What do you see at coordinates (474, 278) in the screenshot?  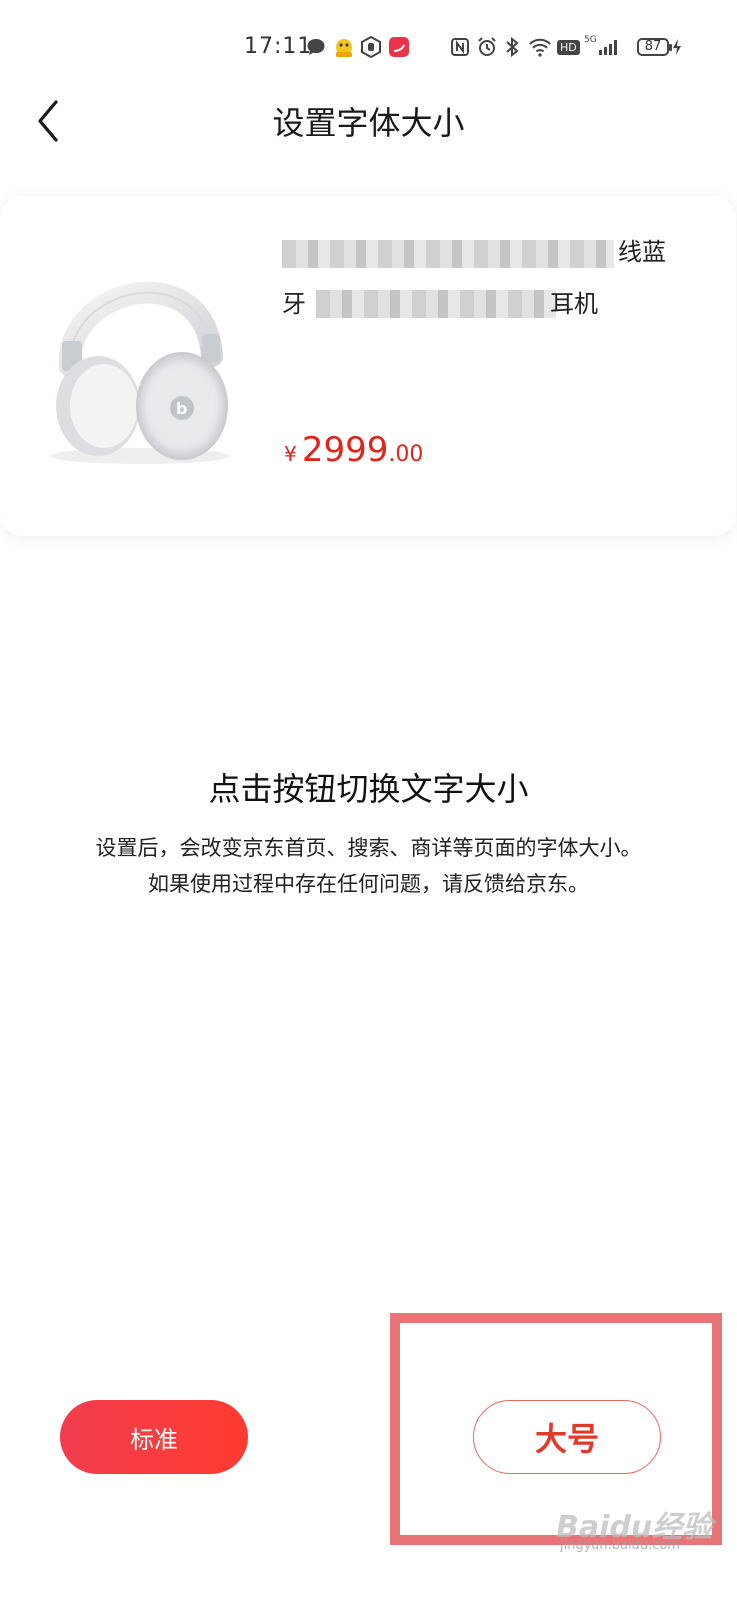 I see `product-name: 线蓝 牙 耳机` at bounding box center [474, 278].